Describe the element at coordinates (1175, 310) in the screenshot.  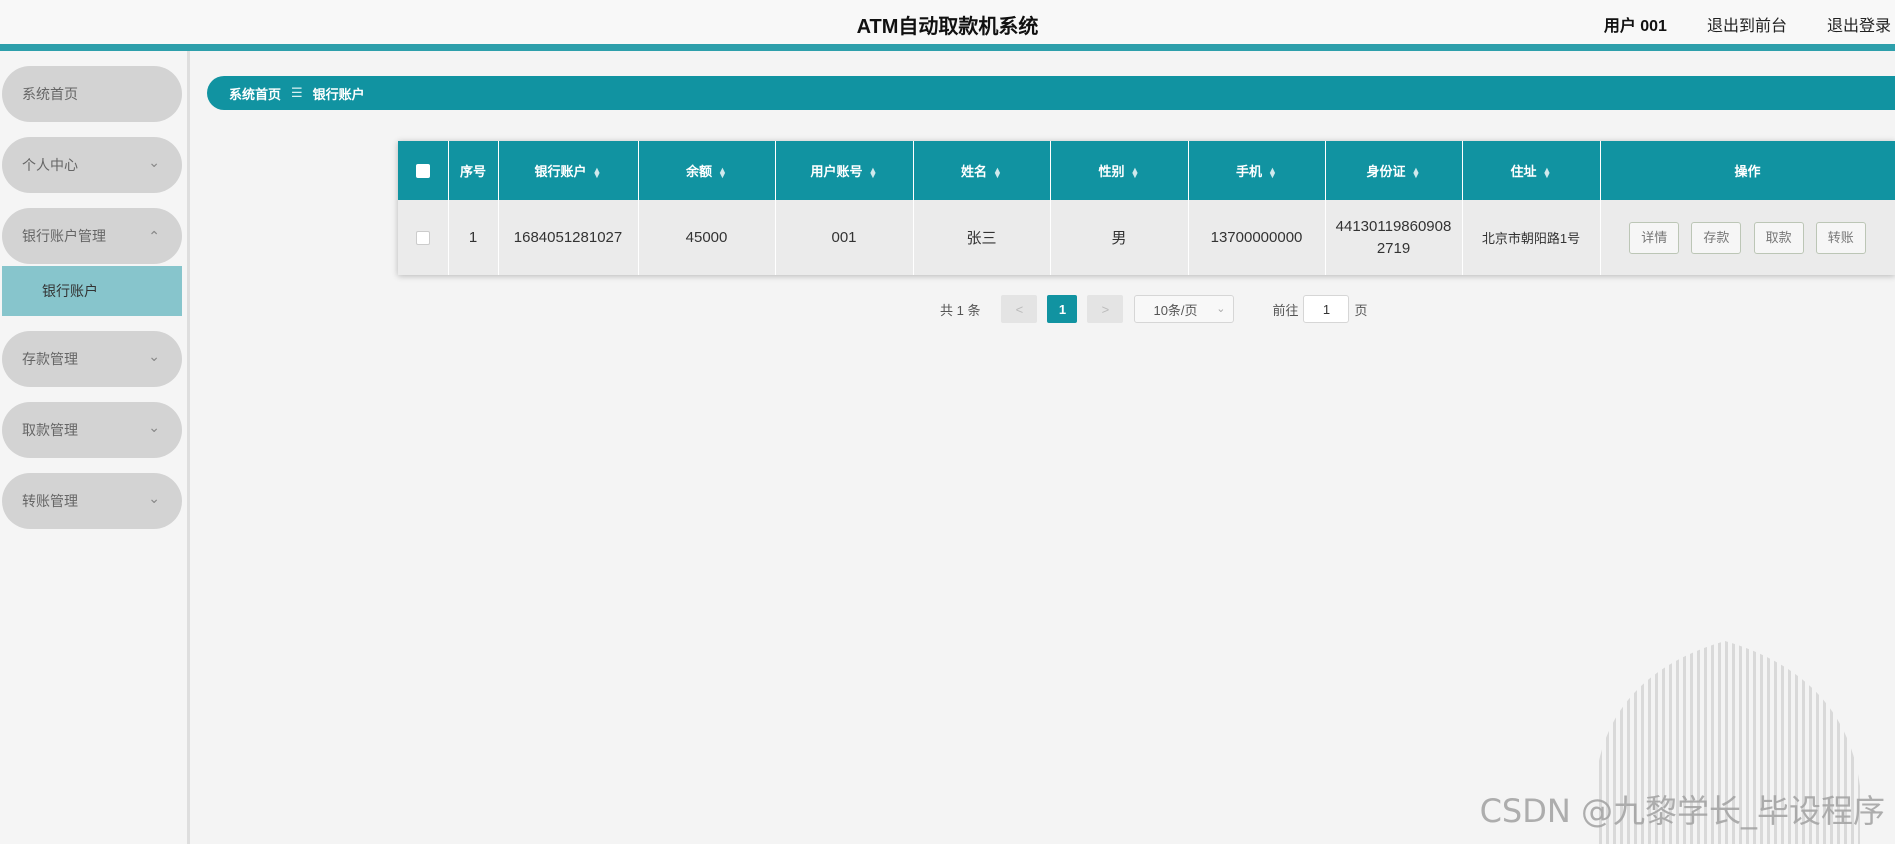
I see `page-size-value: 10条/页` at that location.